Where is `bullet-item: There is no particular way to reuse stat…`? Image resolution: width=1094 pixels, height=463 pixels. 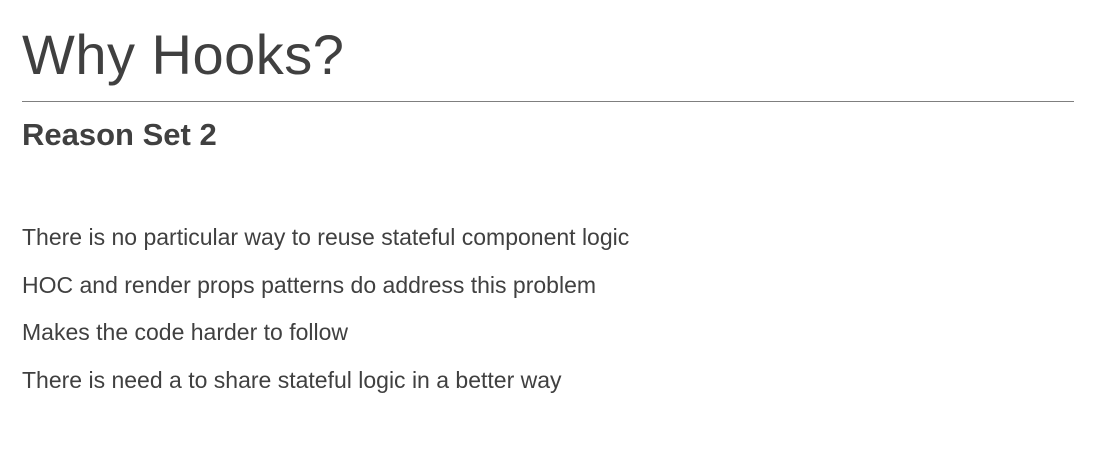 bullet-item: There is no particular way to reuse stat… is located at coordinates (326, 237).